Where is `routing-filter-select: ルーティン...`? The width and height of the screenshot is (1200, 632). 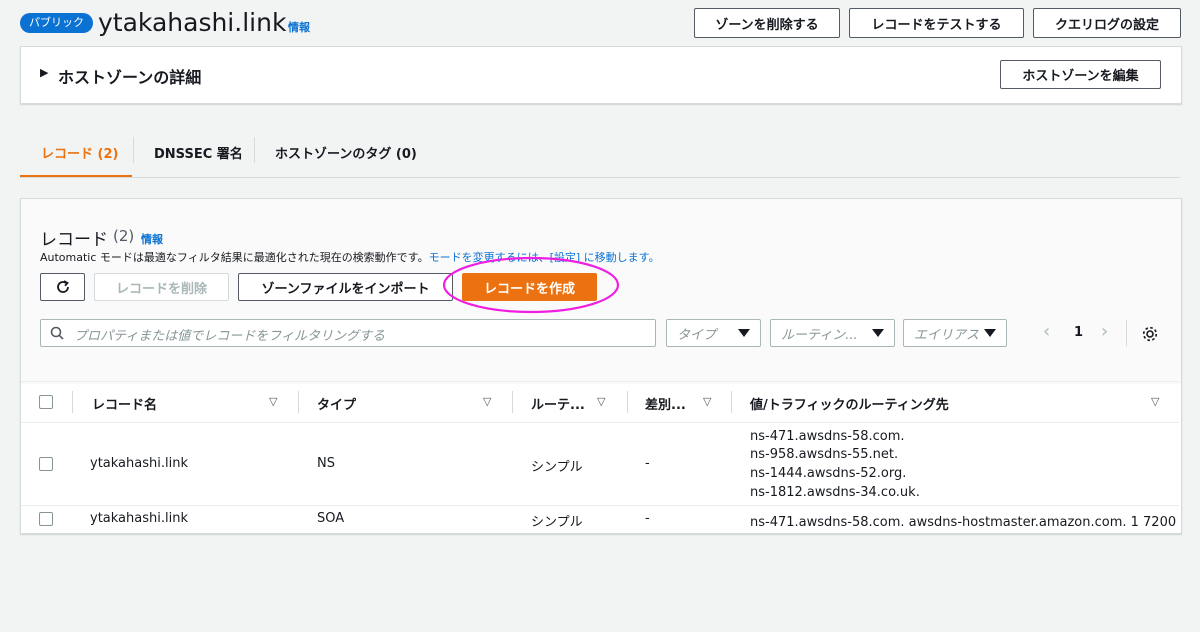
routing-filter-select: ルーティン... is located at coordinates (832, 333).